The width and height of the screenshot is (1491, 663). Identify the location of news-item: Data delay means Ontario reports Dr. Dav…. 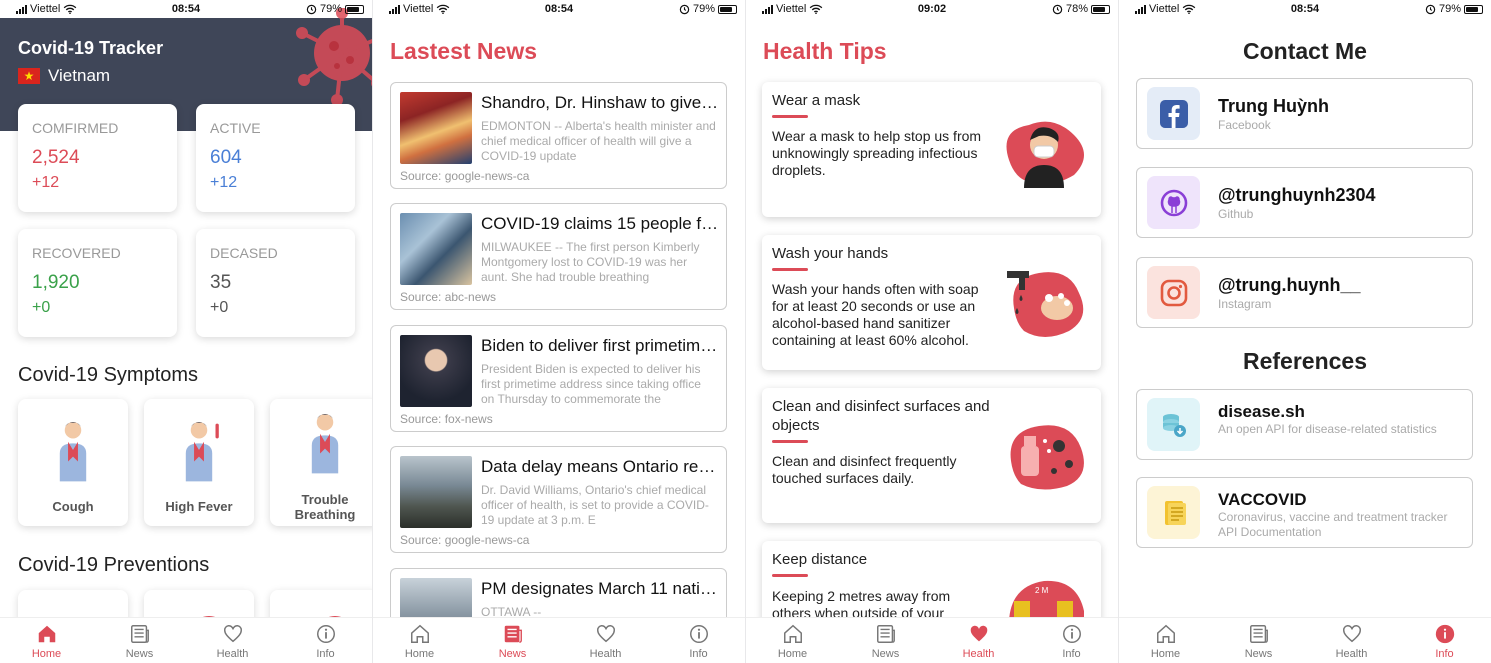
(558, 499).